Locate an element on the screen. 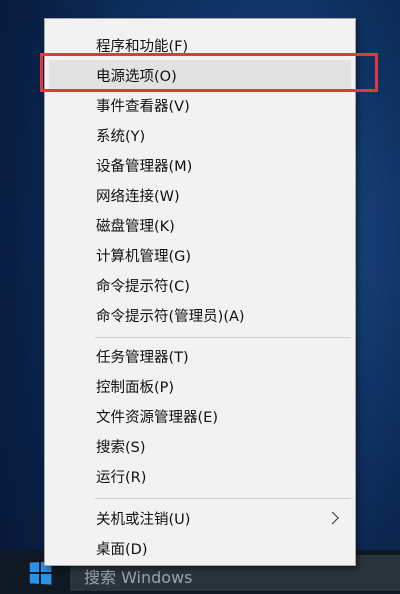  menu-item-command-prompt: 命令提示符(C) is located at coordinates (200, 285).